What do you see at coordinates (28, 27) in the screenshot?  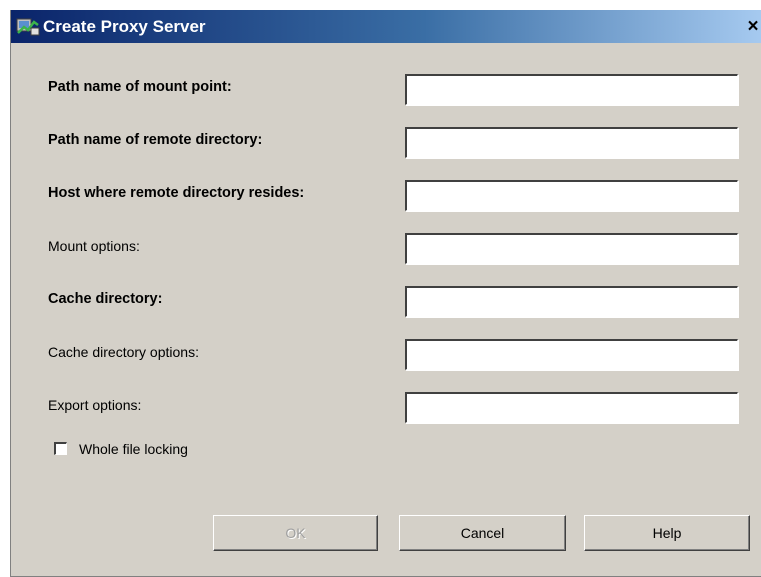 I see `proxy-server-app-icon` at bounding box center [28, 27].